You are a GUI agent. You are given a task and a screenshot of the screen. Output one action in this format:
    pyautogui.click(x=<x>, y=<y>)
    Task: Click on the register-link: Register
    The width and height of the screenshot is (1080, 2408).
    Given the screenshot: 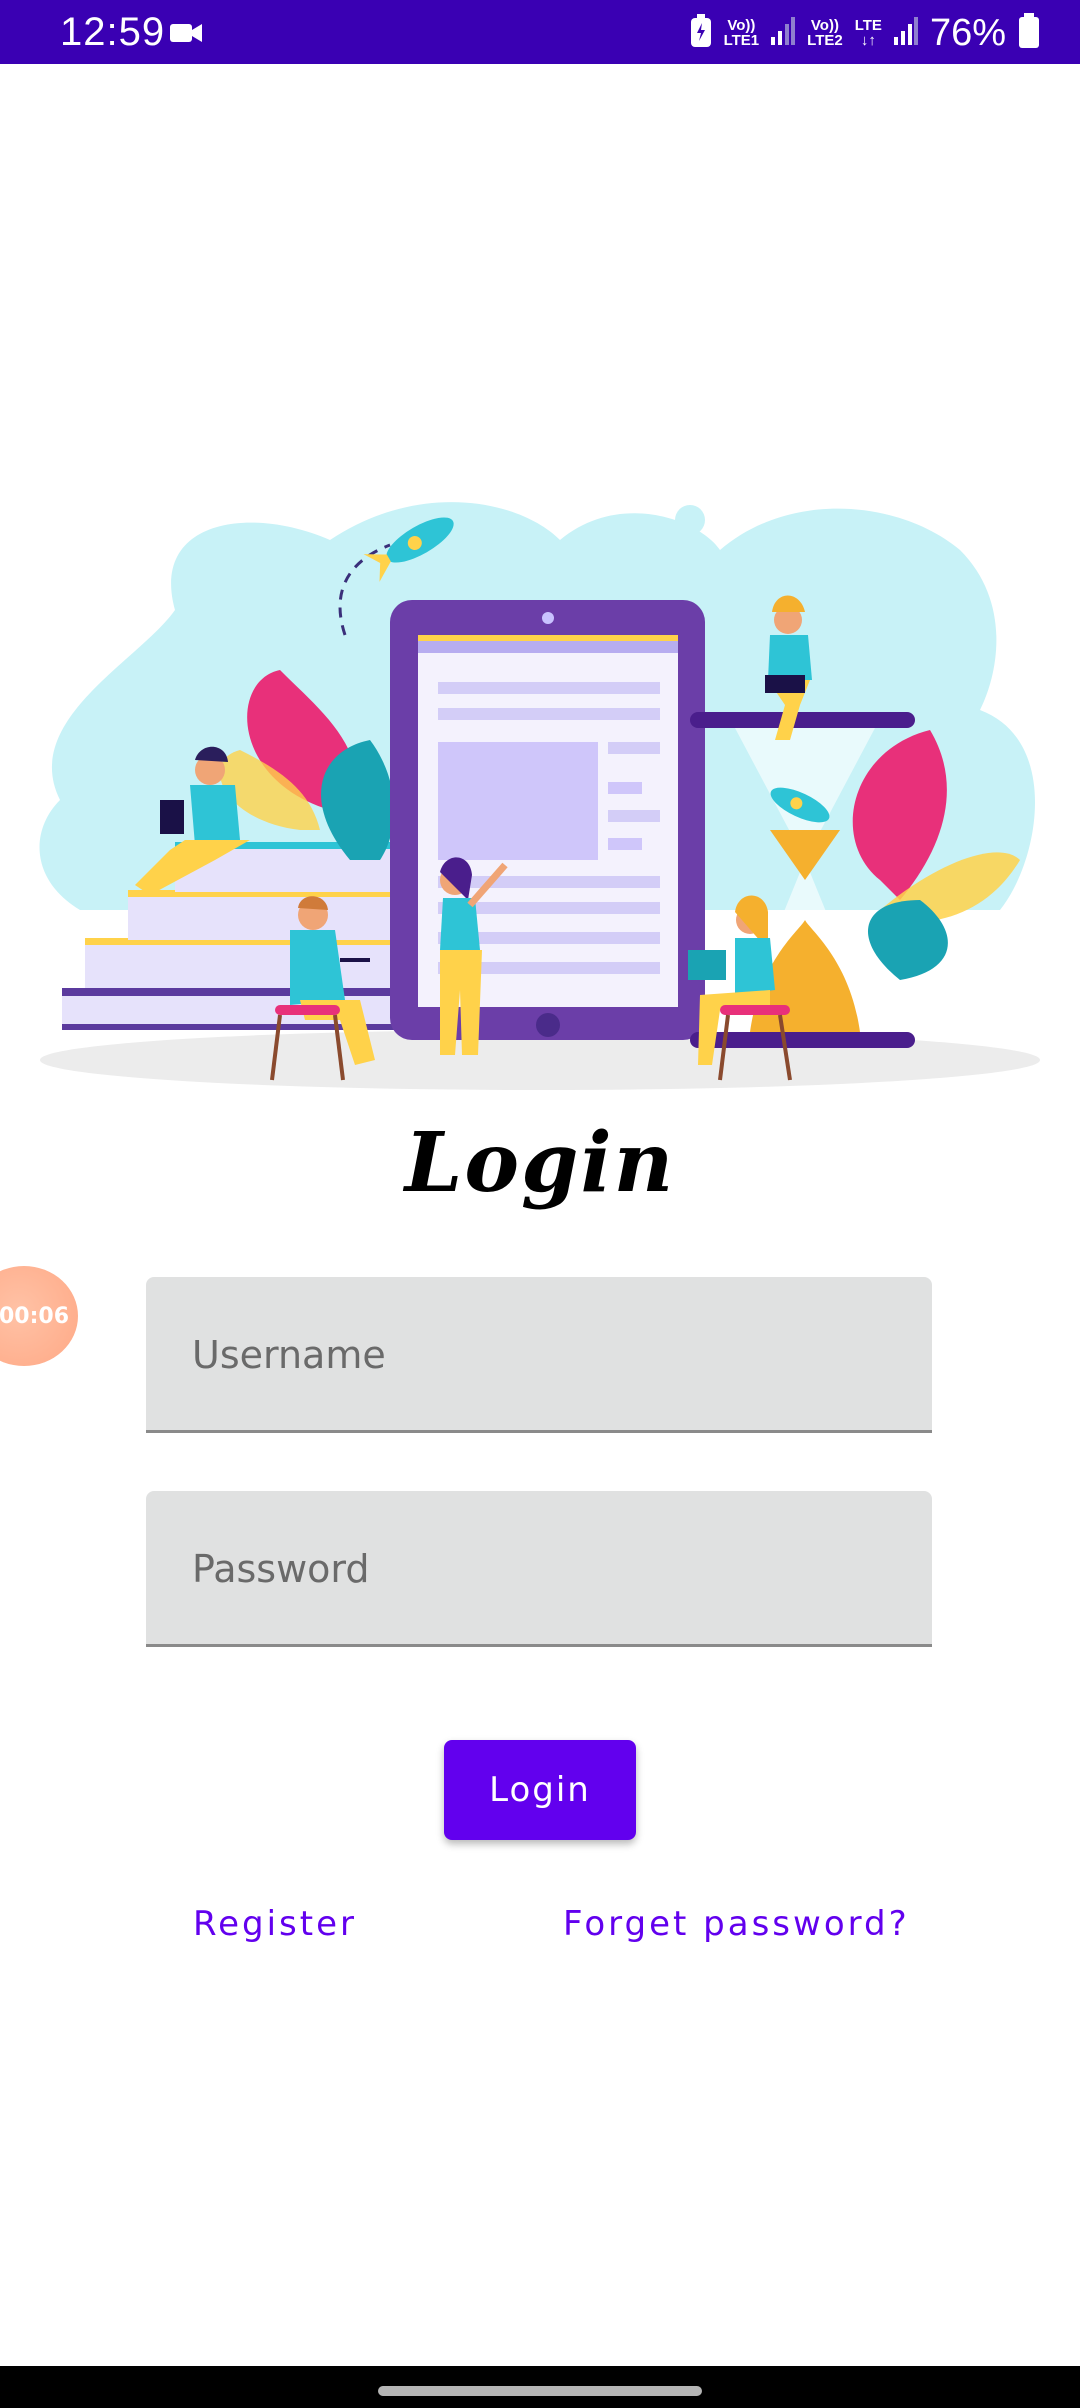 What is the action you would take?
    pyautogui.click(x=275, y=1924)
    